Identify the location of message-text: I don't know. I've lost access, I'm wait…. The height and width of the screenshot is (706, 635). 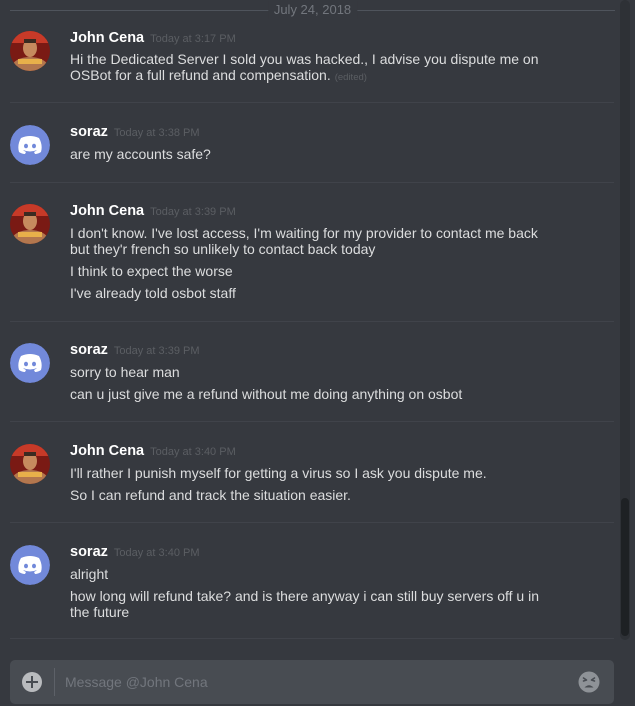
(304, 241).